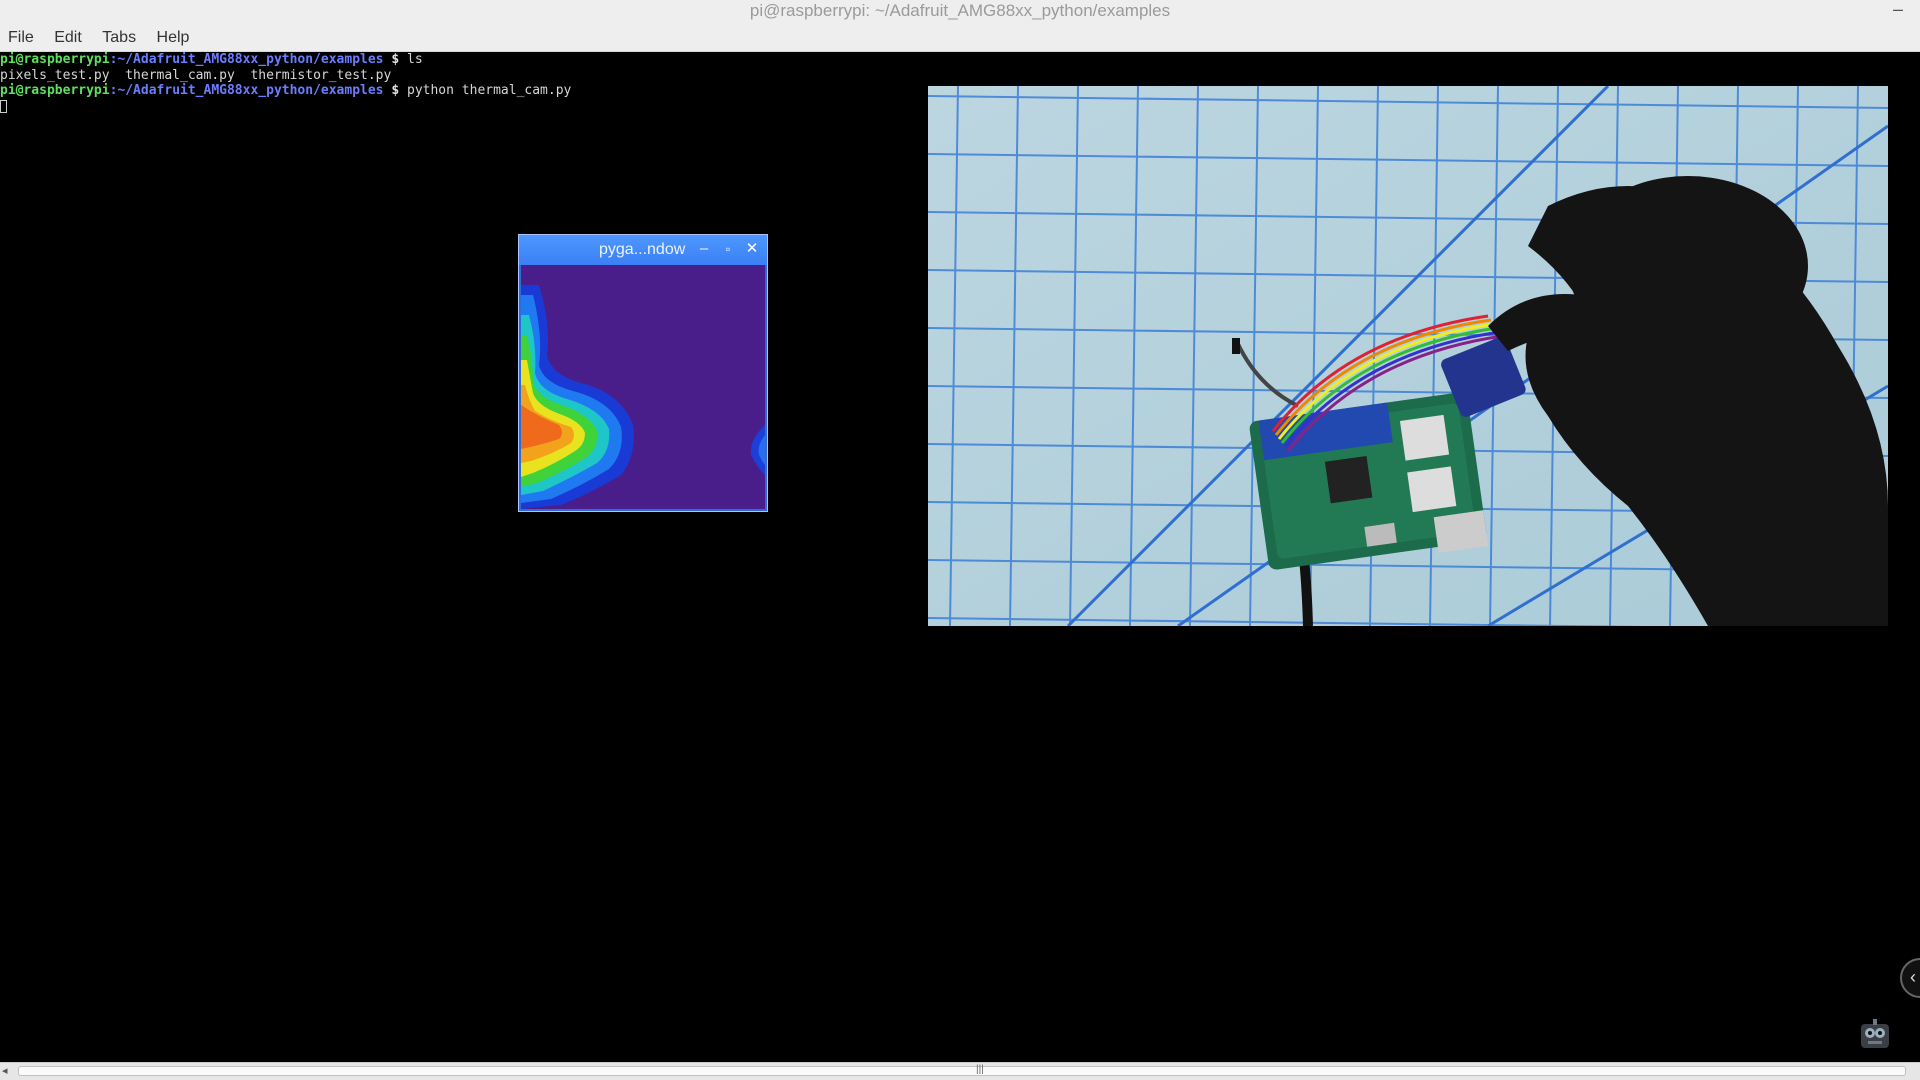  What do you see at coordinates (1898, 11) in the screenshot?
I see `minimize-button: –` at bounding box center [1898, 11].